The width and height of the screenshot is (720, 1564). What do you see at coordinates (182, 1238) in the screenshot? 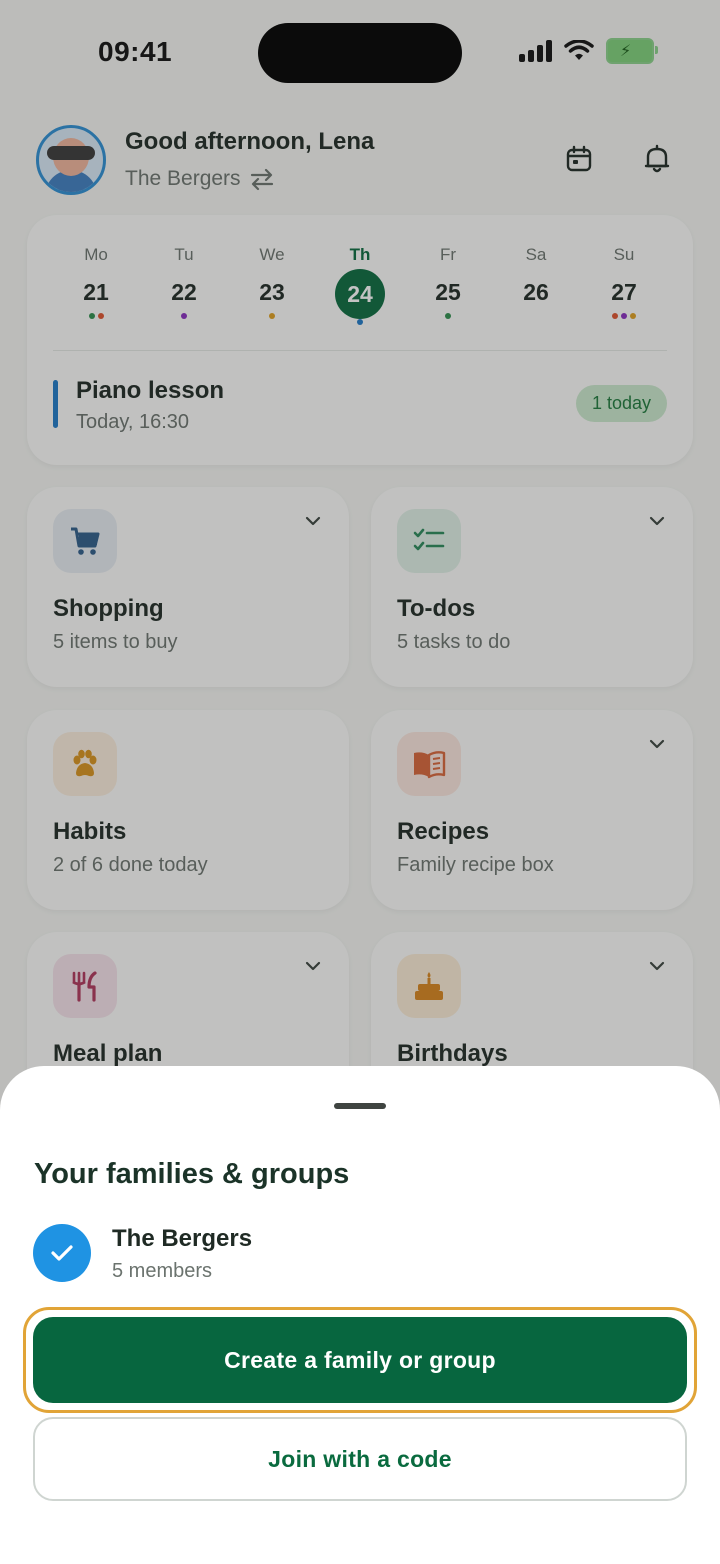
I see `group-name: The Bergers` at bounding box center [182, 1238].